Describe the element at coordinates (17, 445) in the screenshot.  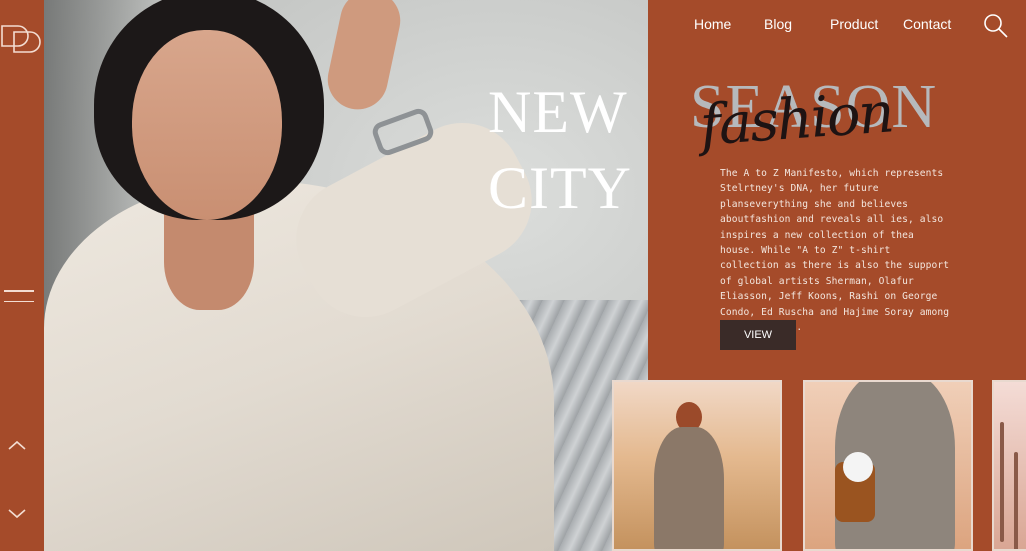
I see `chevron-up-icon` at that location.